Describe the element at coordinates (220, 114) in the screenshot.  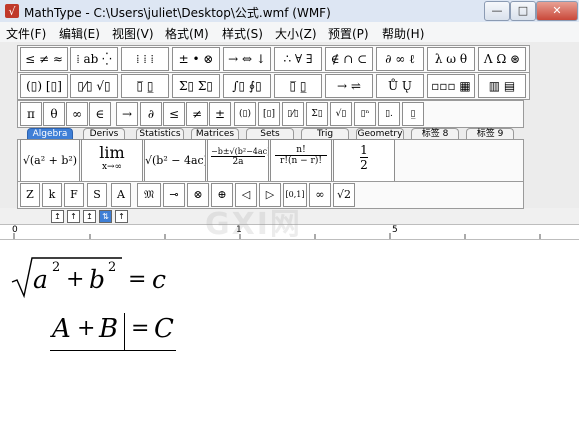
I see `symbol-plusminus-button: ±` at that location.